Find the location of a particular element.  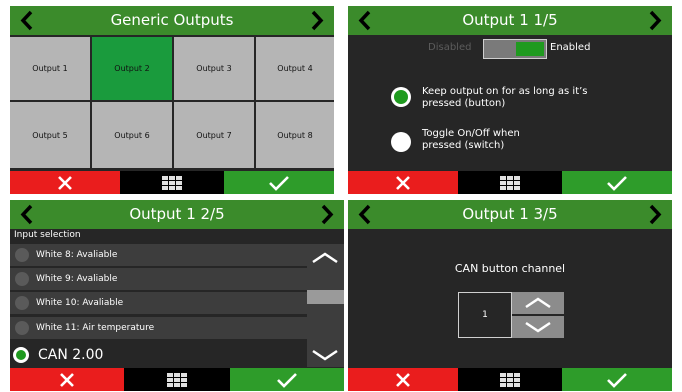

increment-button is located at coordinates (538, 303).